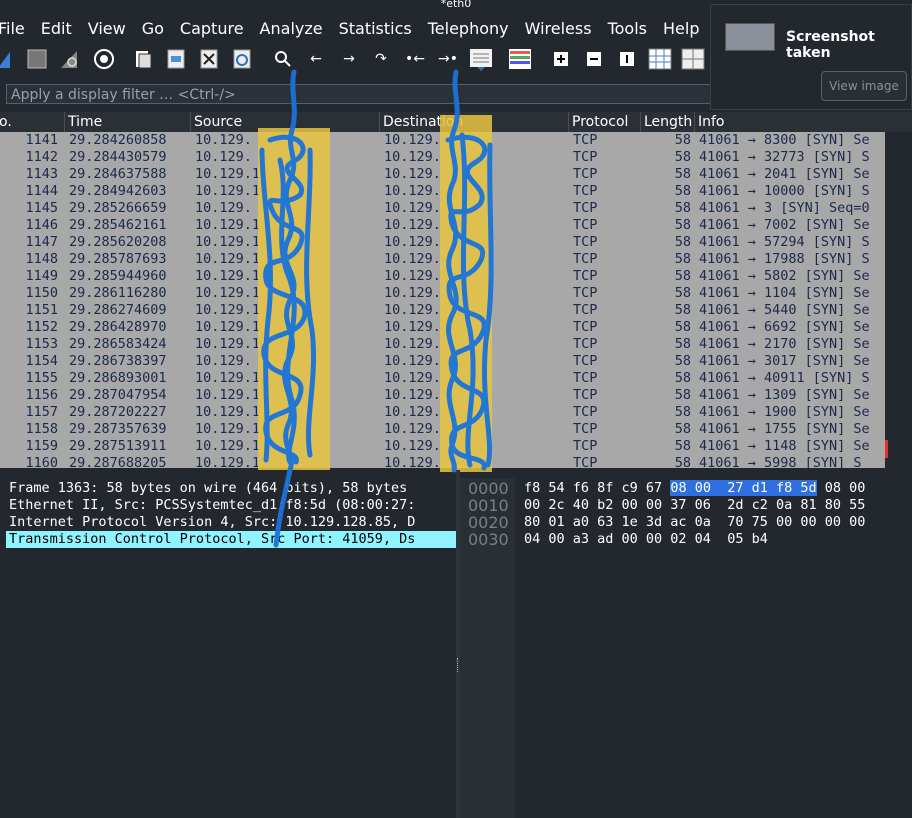 The image size is (912, 818). Describe the element at coordinates (627, 28) in the screenshot. I see `menu-tools: Tools` at that location.